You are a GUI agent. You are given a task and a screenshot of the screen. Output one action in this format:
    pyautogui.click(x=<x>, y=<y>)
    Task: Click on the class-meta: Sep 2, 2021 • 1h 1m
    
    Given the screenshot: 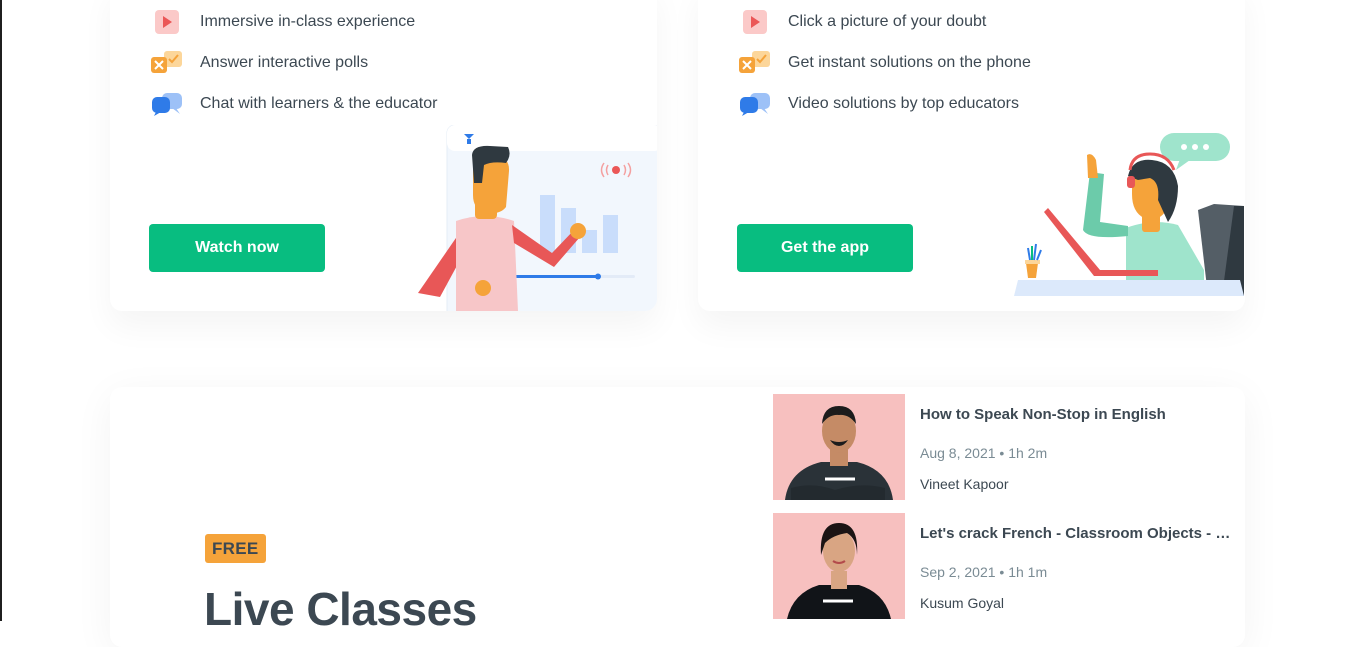 What is the action you would take?
    pyautogui.click(x=983, y=572)
    